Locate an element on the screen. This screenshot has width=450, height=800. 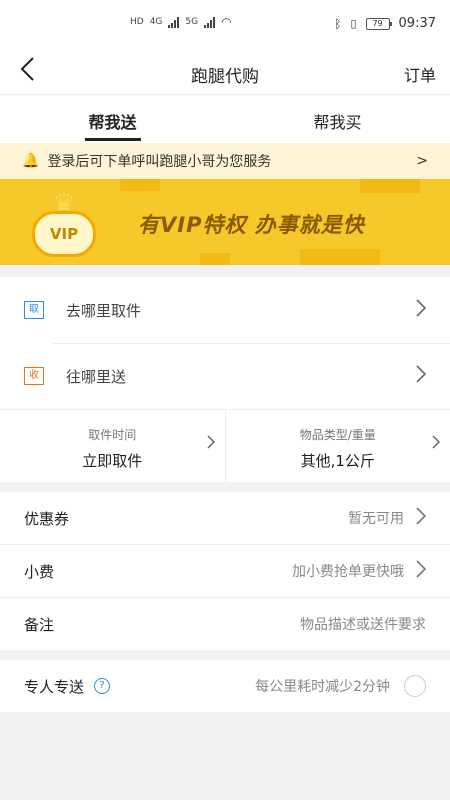
vip-badge-label: VIP is located at coordinates (64, 234).